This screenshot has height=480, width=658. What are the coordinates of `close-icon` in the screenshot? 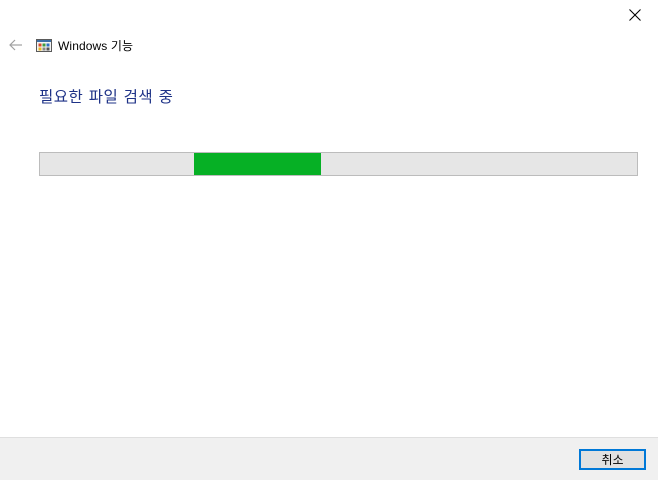 It's located at (635, 15).